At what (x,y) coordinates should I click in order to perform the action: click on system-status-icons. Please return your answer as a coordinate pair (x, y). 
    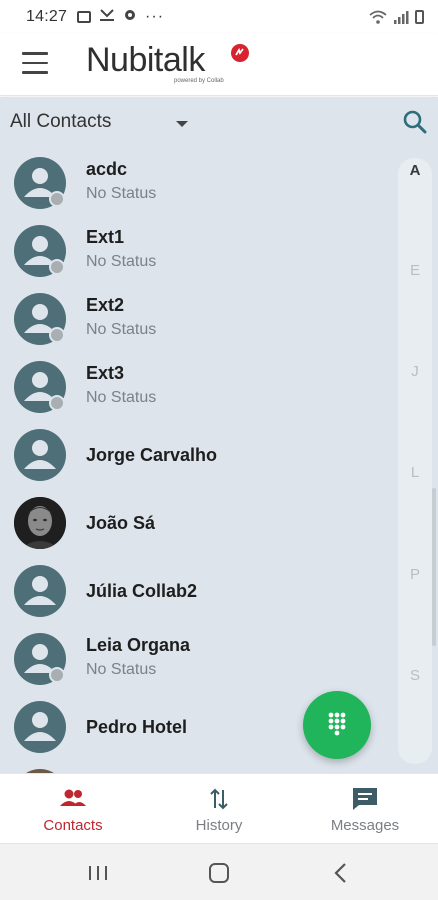
    Looking at the image, I should click on (396, 17).